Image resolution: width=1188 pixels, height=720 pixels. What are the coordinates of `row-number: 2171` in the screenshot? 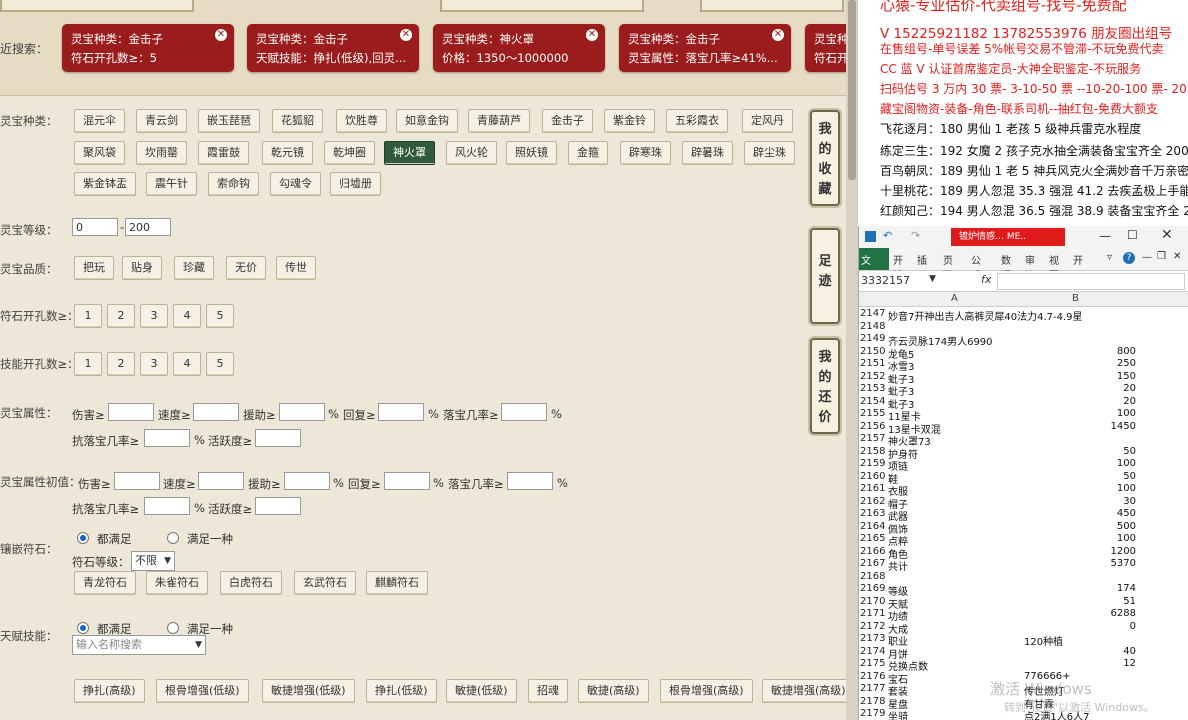 It's located at (872, 613).